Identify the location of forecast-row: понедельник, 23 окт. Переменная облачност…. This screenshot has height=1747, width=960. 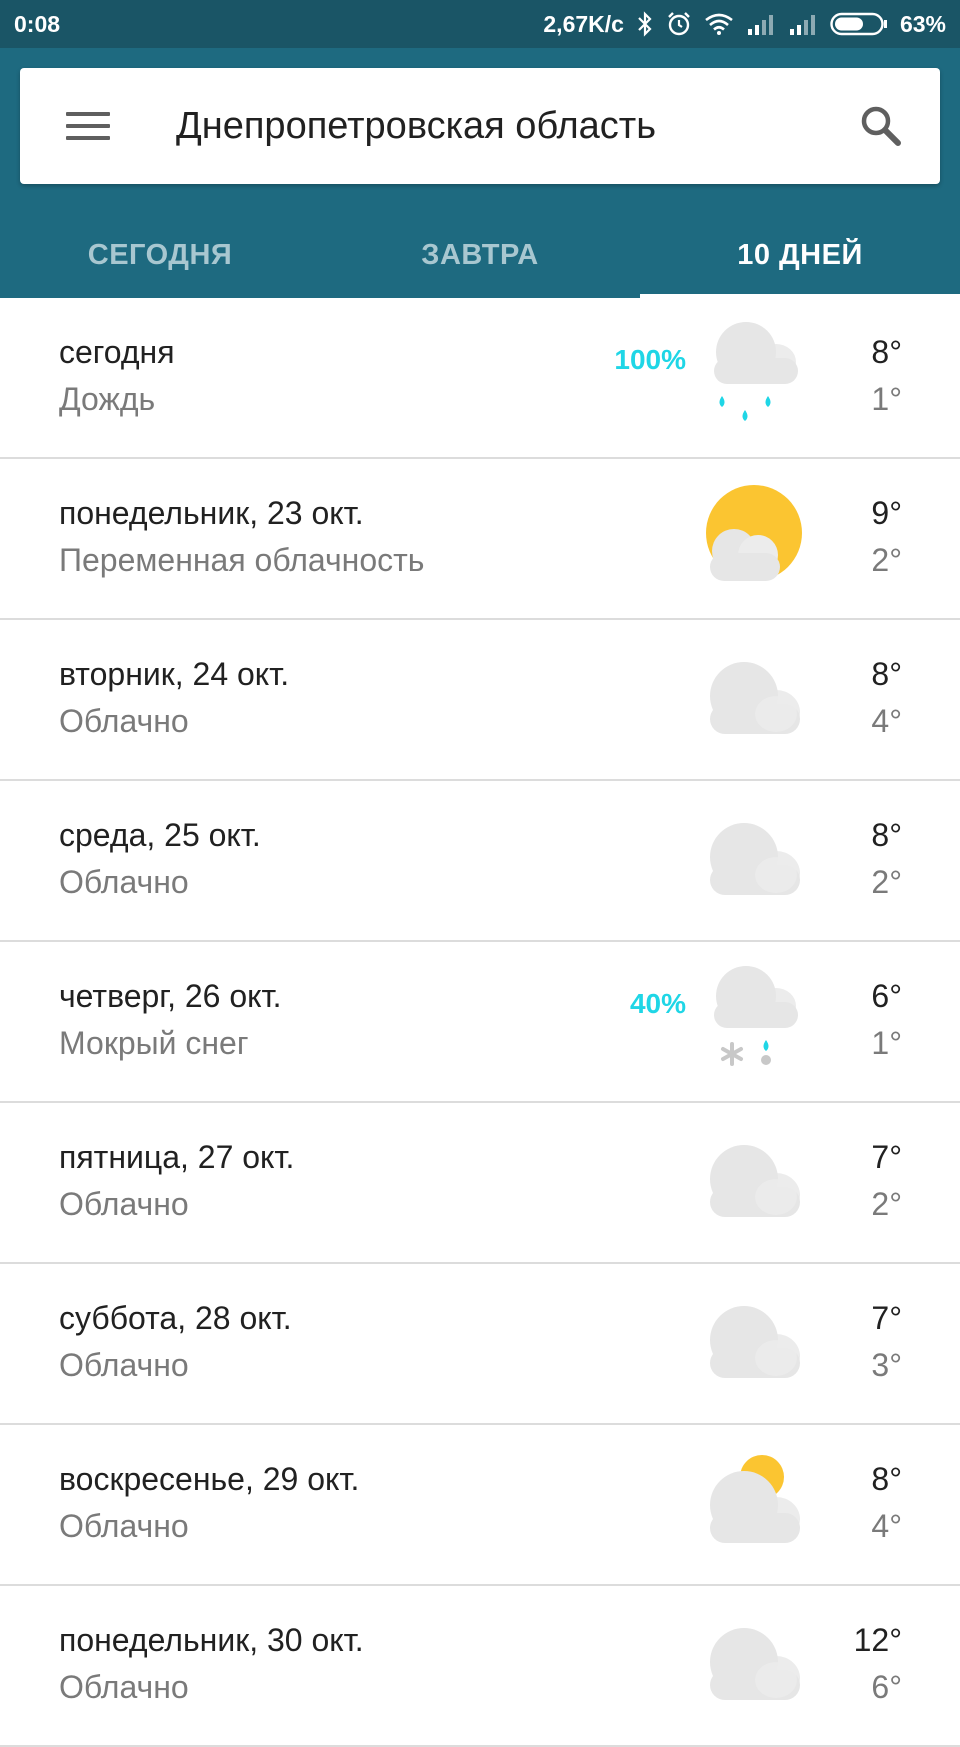
(480, 539).